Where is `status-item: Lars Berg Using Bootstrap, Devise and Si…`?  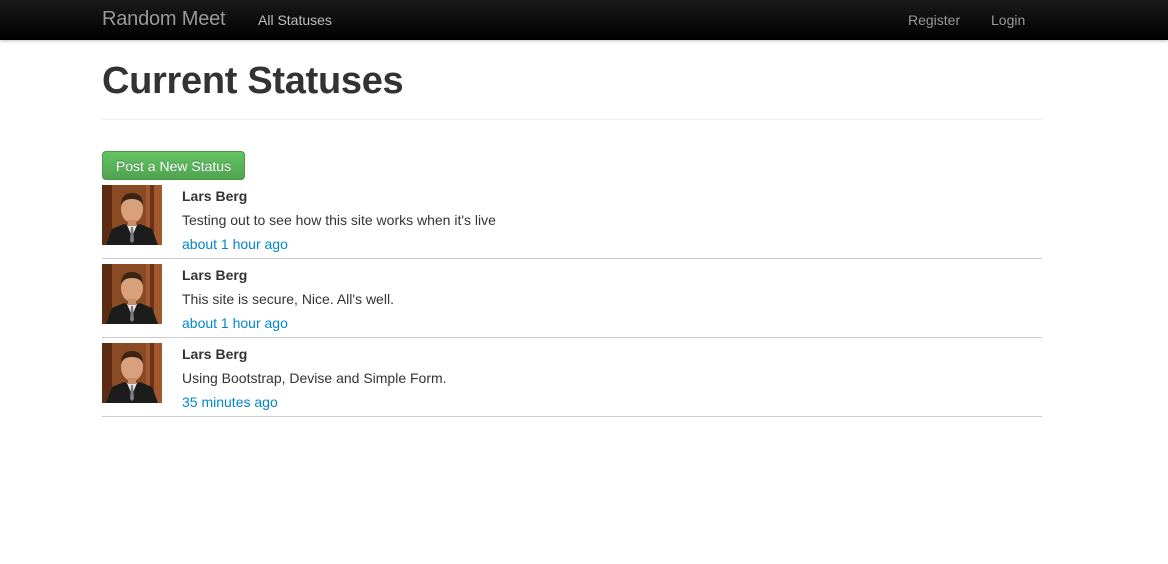
status-item: Lars Berg Using Bootstrap, Devise and Si… is located at coordinates (572, 380).